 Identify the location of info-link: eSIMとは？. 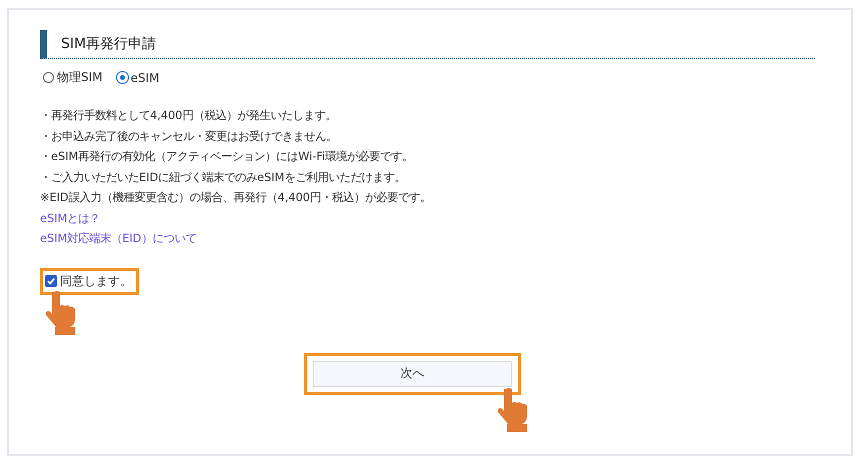
(70, 218).